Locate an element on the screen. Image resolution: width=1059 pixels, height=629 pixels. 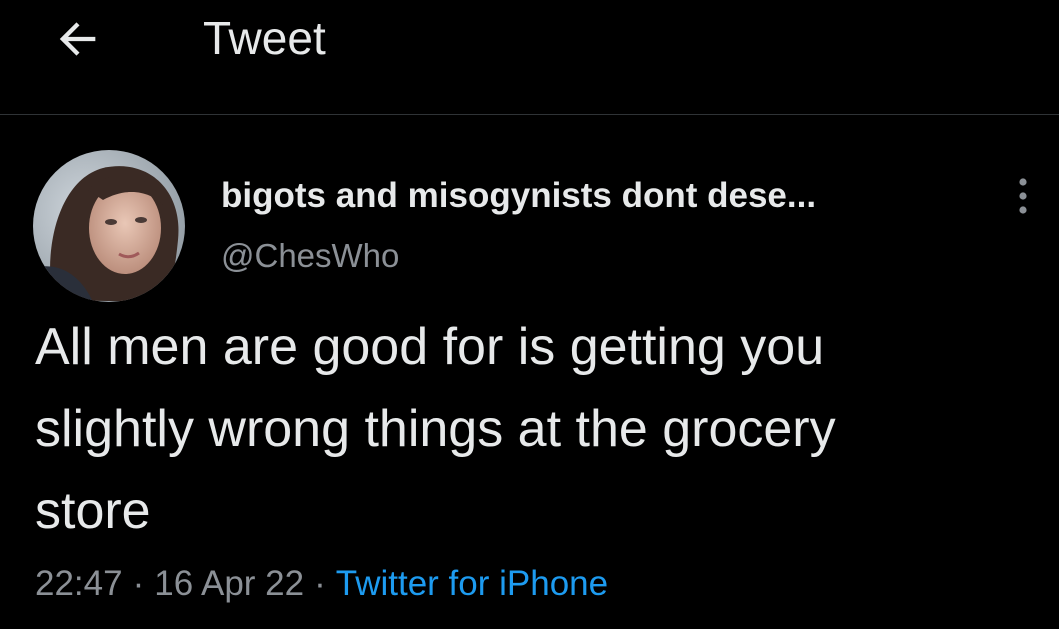
arrow-left-icon is located at coordinates (77, 39).